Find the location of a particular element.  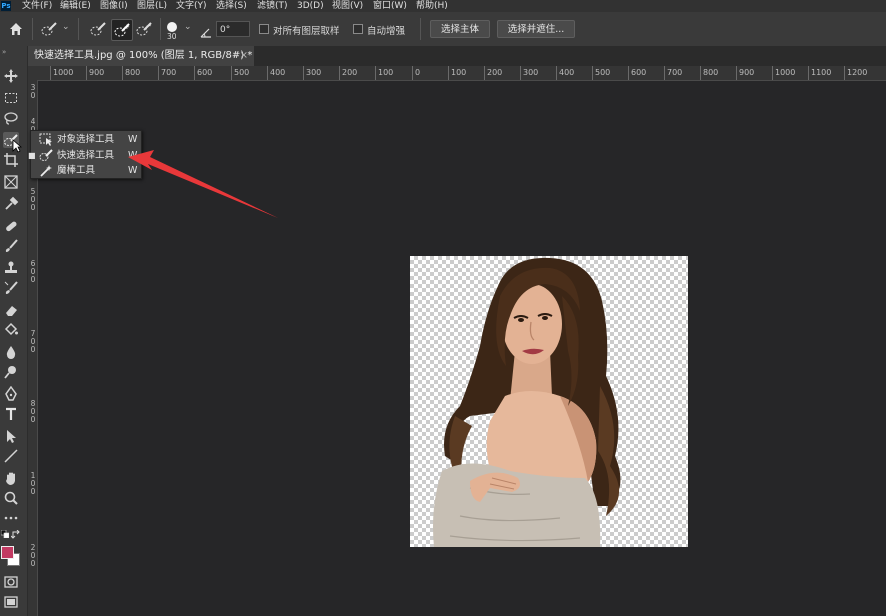

brush-size-value: 30 is located at coordinates (172, 36).